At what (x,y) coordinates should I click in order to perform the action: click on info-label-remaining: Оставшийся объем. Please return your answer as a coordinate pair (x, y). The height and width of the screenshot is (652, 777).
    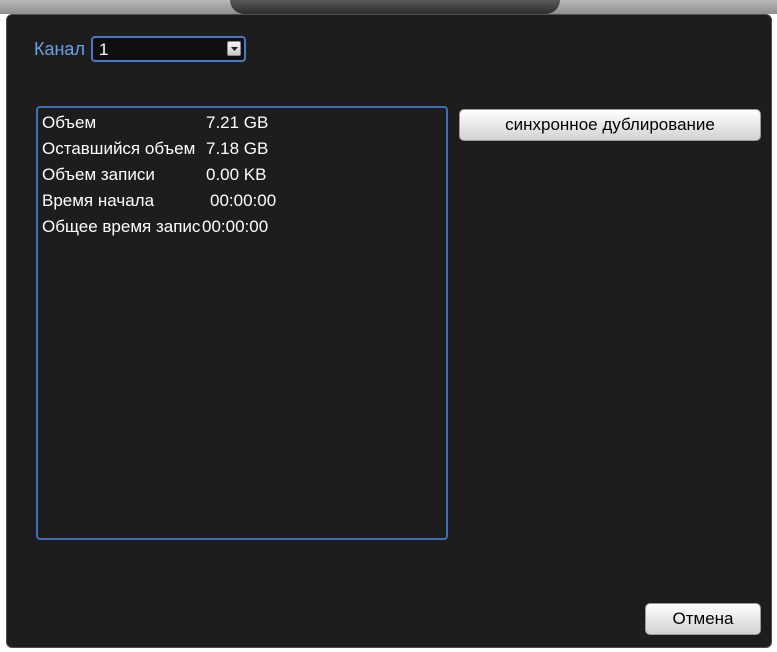
    Looking at the image, I should click on (119, 148).